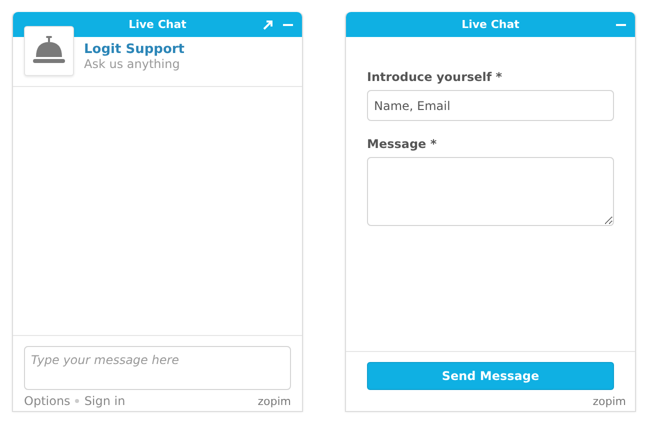  What do you see at coordinates (157, 368) in the screenshot?
I see `message-input: Type your message here` at bounding box center [157, 368].